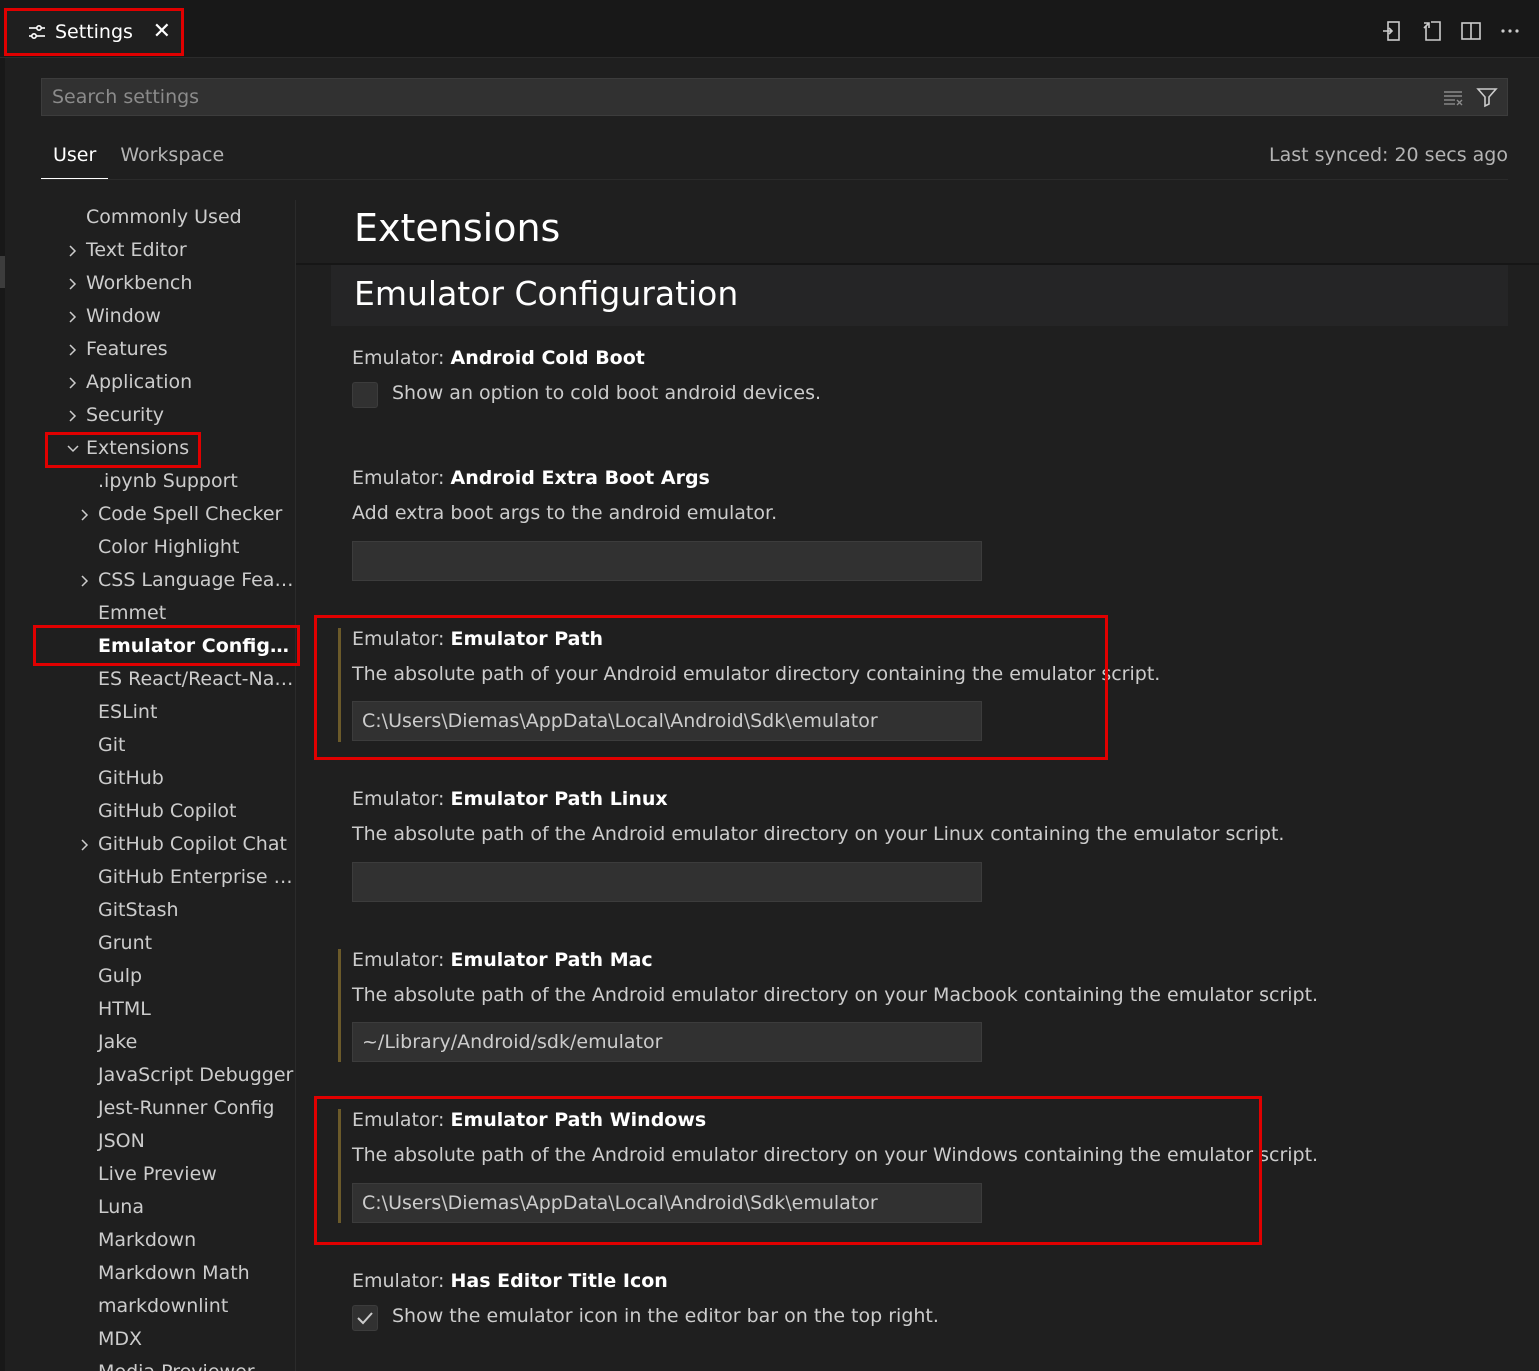 The width and height of the screenshot is (1539, 1371). What do you see at coordinates (1510, 31) in the screenshot?
I see `more-actions-icon` at bounding box center [1510, 31].